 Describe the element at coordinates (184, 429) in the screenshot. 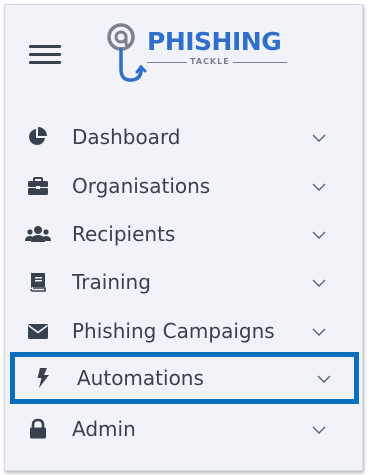

I see `nav-item-admin: Admin` at that location.